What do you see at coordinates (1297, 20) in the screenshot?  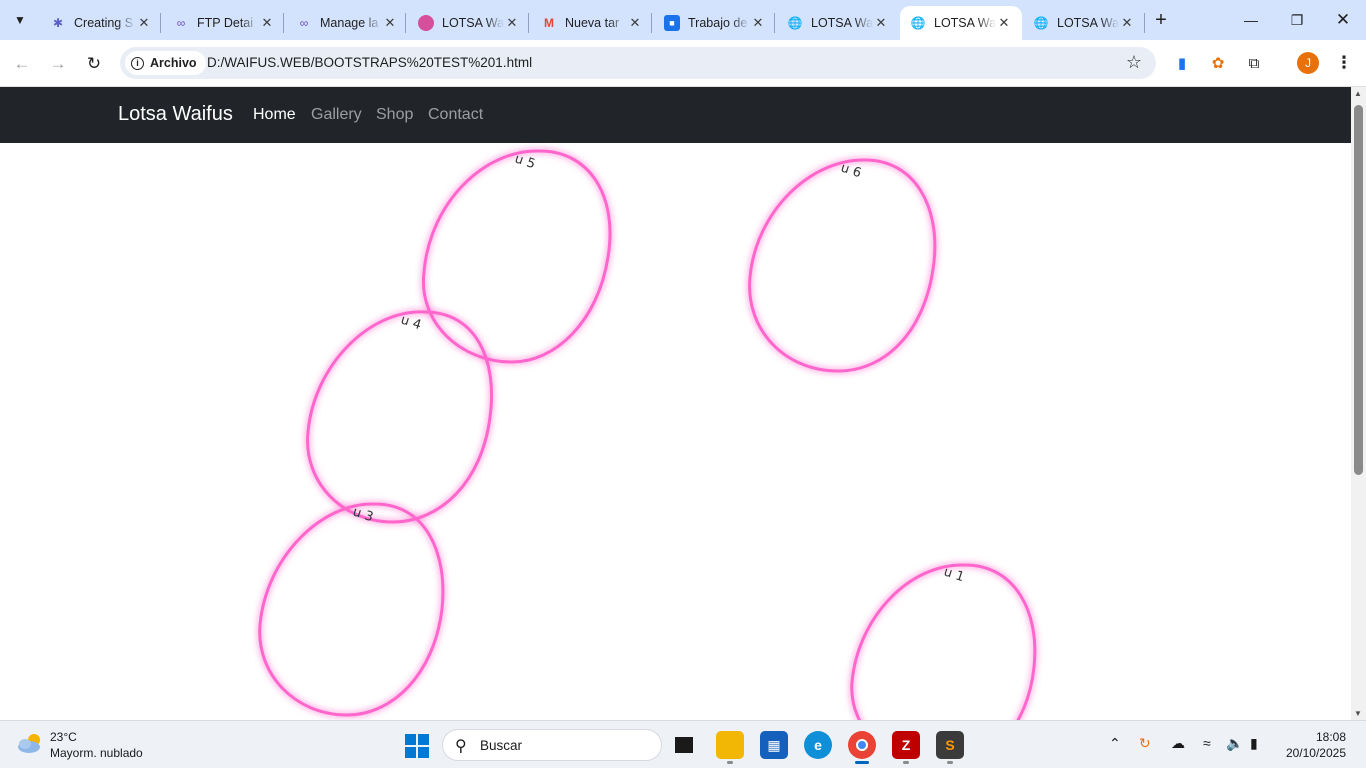 I see `restore-icon: ❐` at bounding box center [1297, 20].